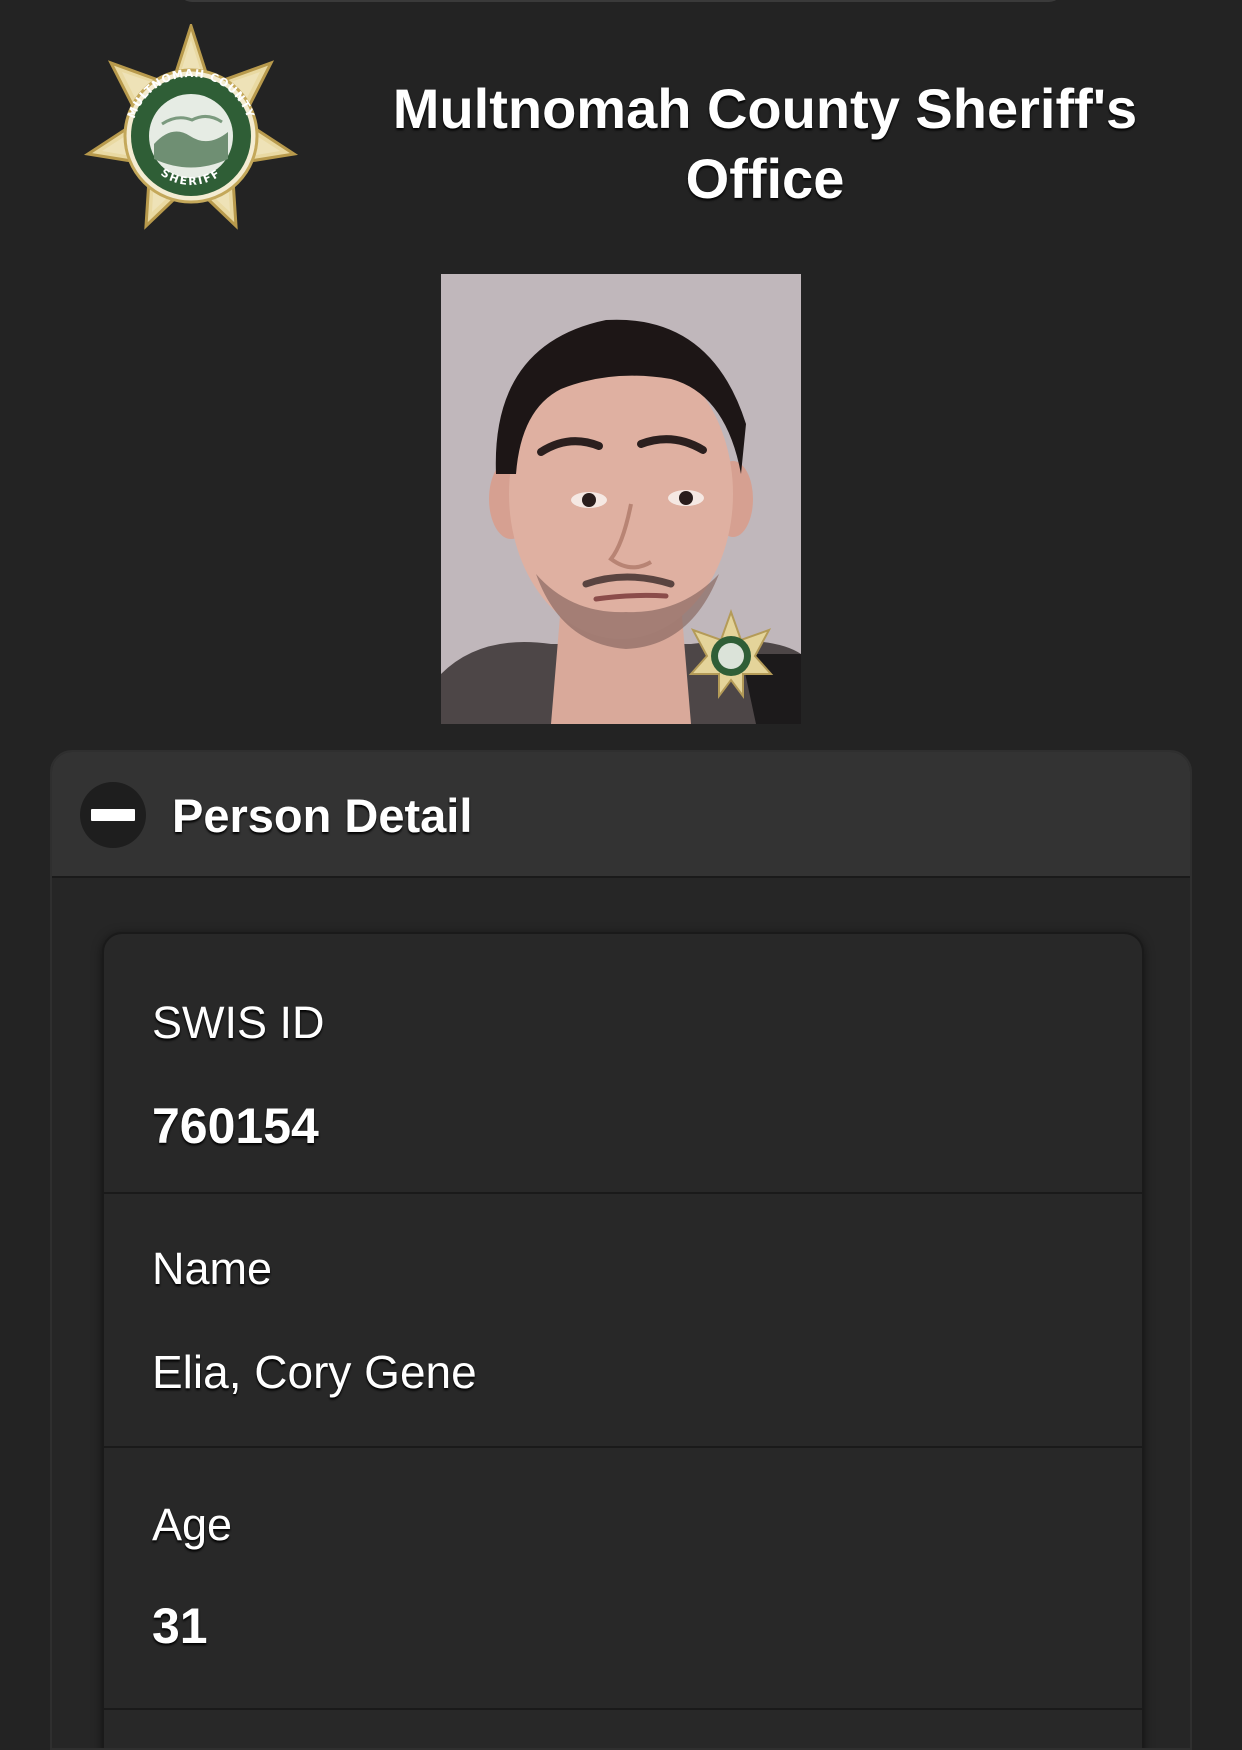 Image resolution: width=1242 pixels, height=1750 pixels. I want to click on field-label: Name, so click(212, 1268).